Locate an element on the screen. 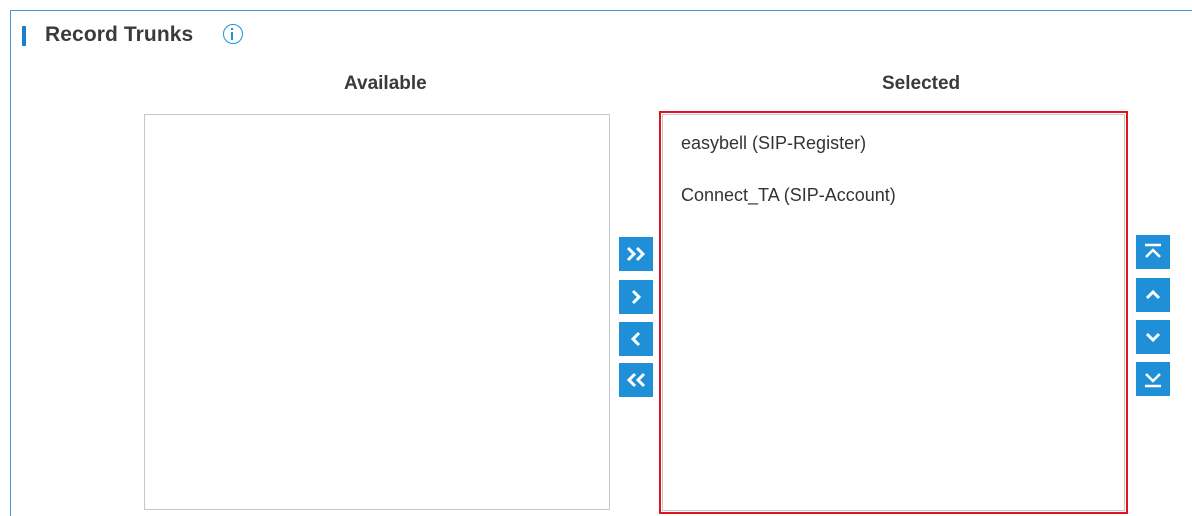 This screenshot has width=1192, height=516. move-bottom-button is located at coordinates (1153, 379).